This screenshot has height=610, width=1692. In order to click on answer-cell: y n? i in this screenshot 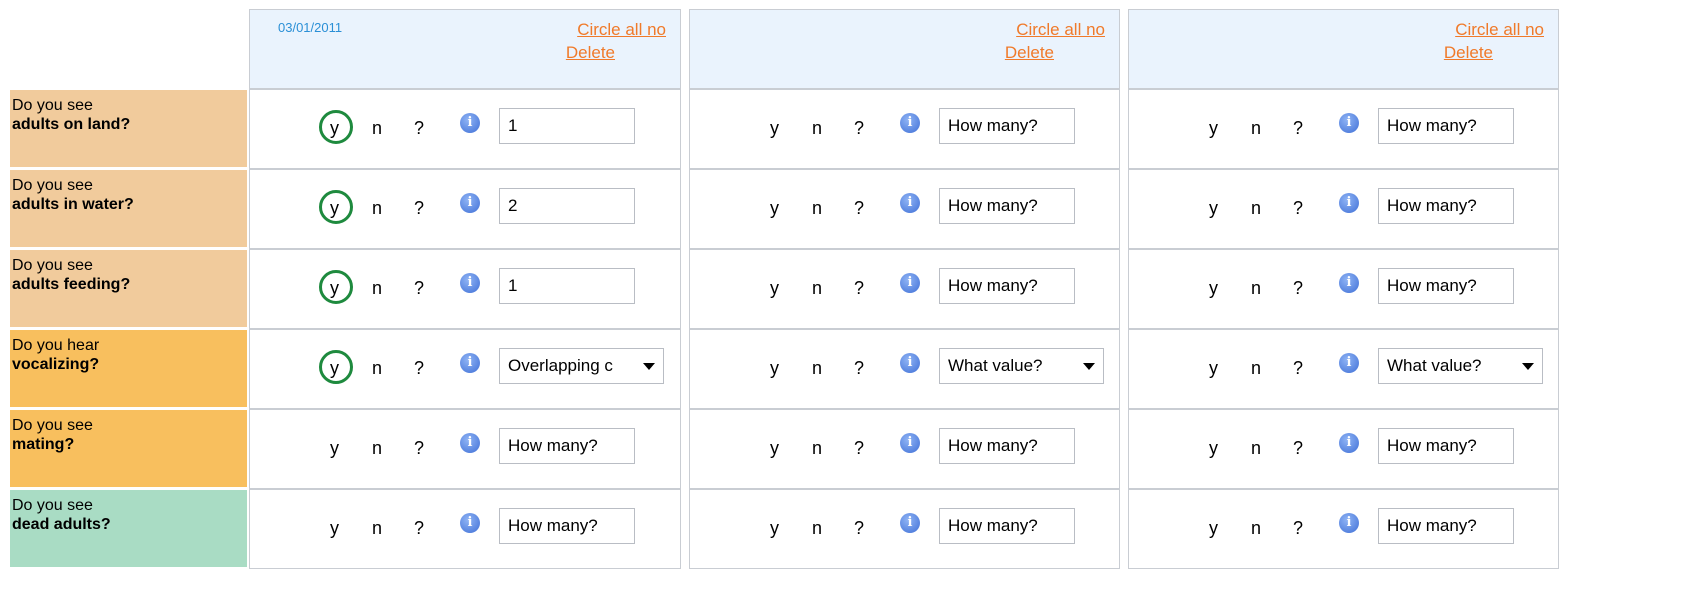, I will do `click(1343, 289)`.